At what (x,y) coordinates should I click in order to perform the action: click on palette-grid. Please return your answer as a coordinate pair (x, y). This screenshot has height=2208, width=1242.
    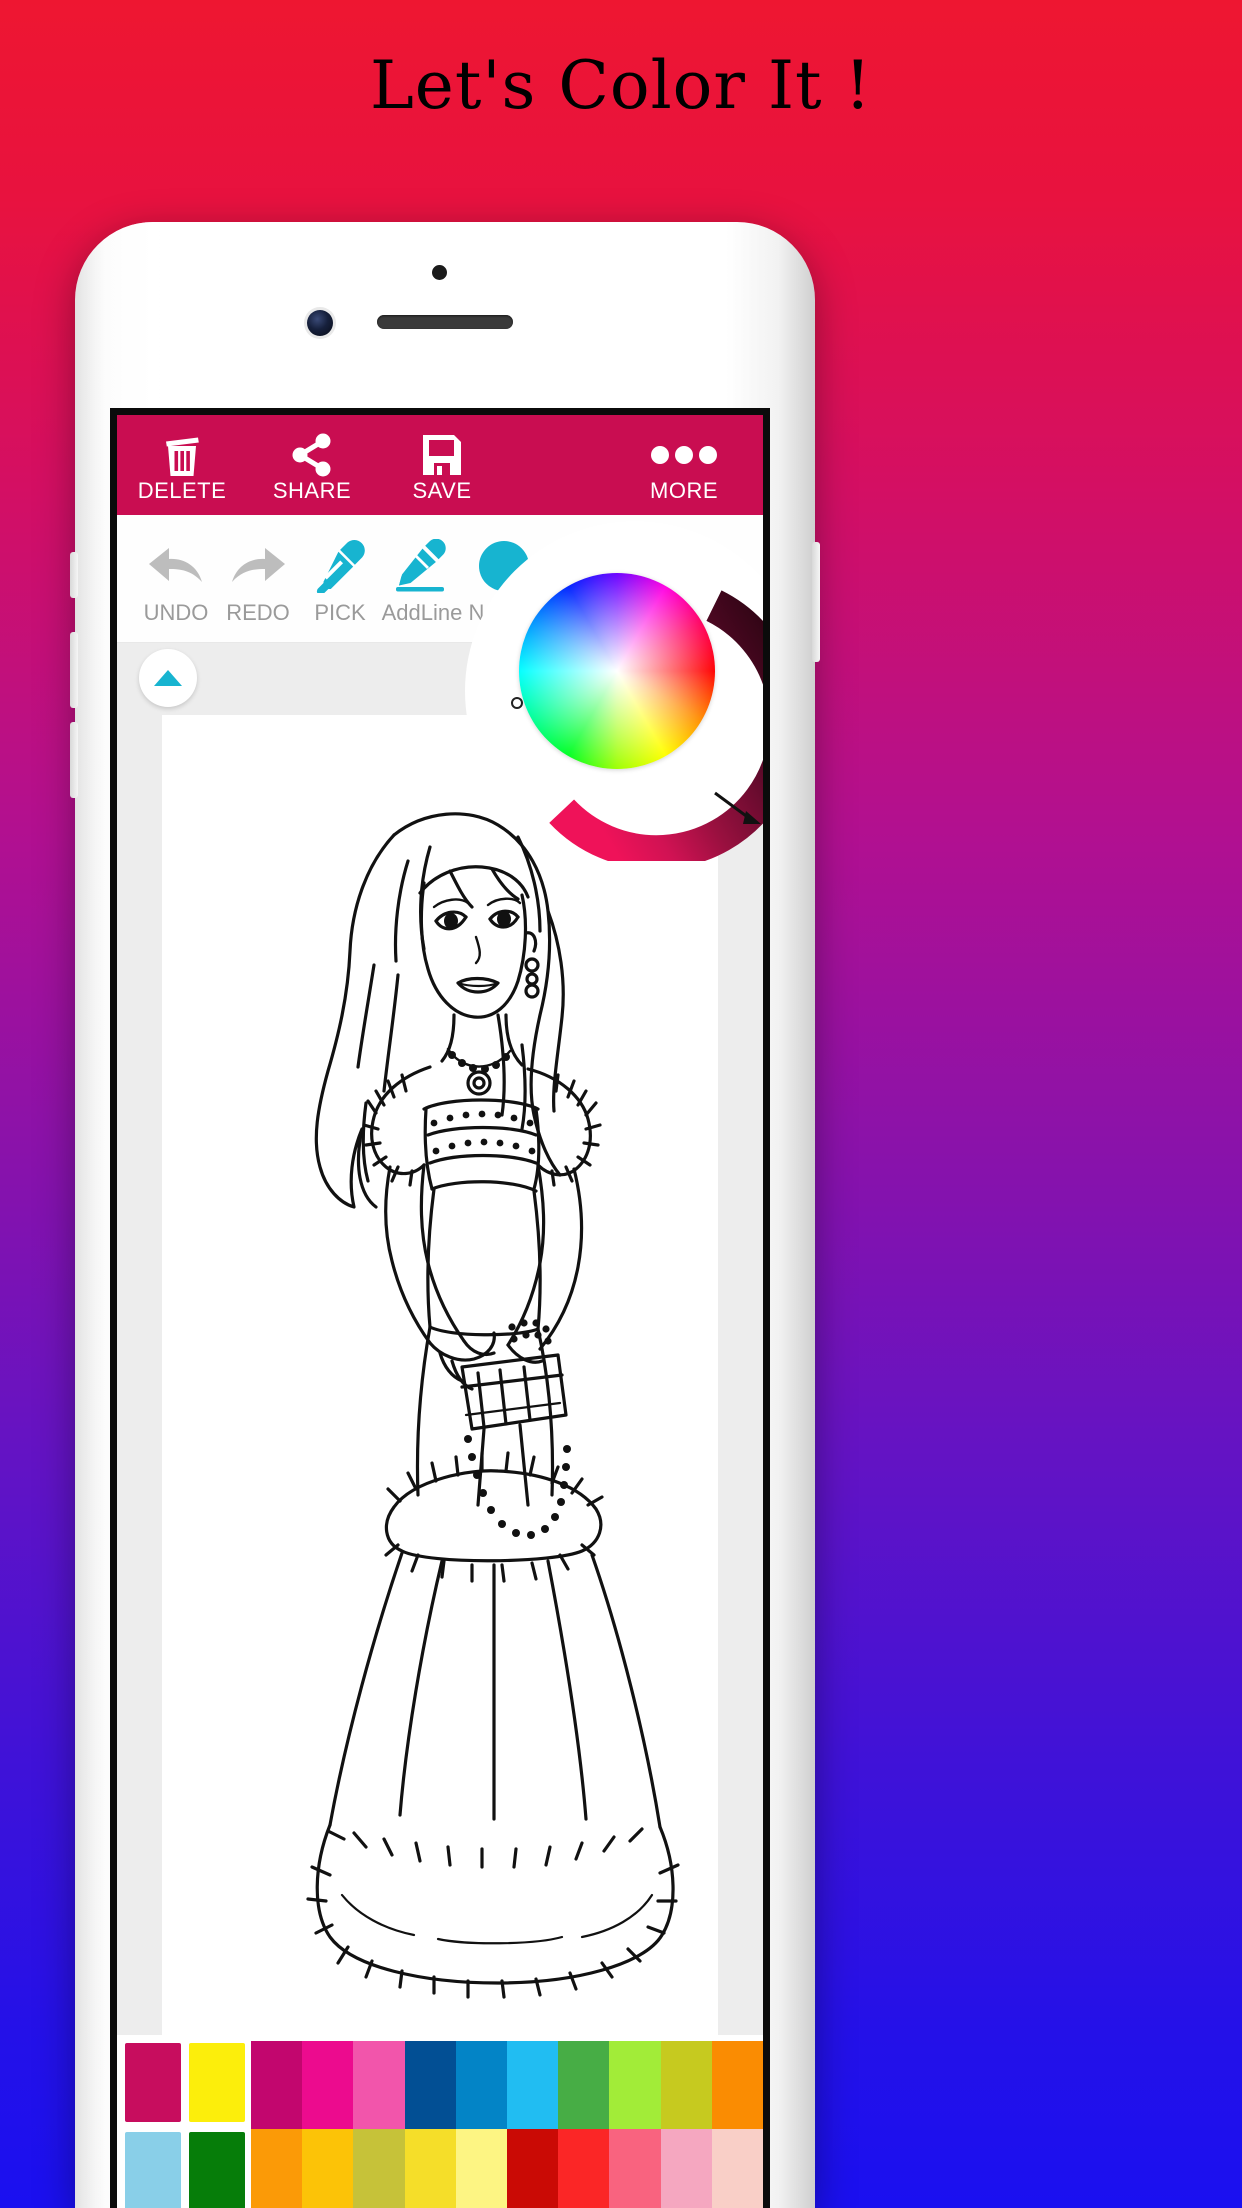
    Looking at the image, I should click on (507, 2121).